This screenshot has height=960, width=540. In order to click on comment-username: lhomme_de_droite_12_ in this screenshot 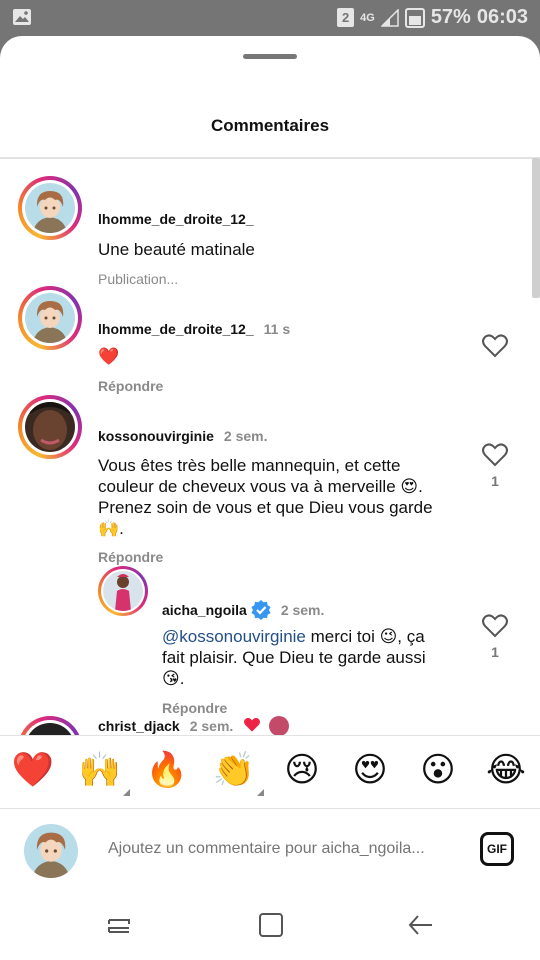, I will do `click(176, 219)`.